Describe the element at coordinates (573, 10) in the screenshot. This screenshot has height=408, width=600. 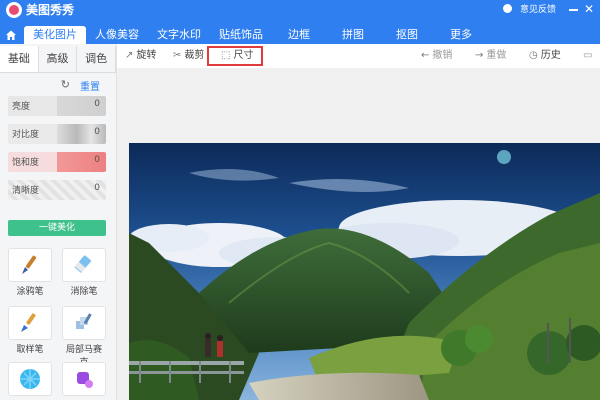
I see `minimize-icon` at that location.